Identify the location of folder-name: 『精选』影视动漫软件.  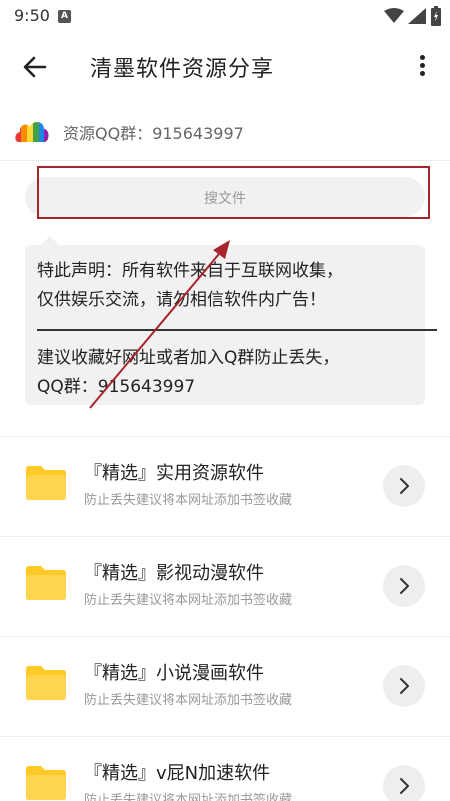
(174, 573).